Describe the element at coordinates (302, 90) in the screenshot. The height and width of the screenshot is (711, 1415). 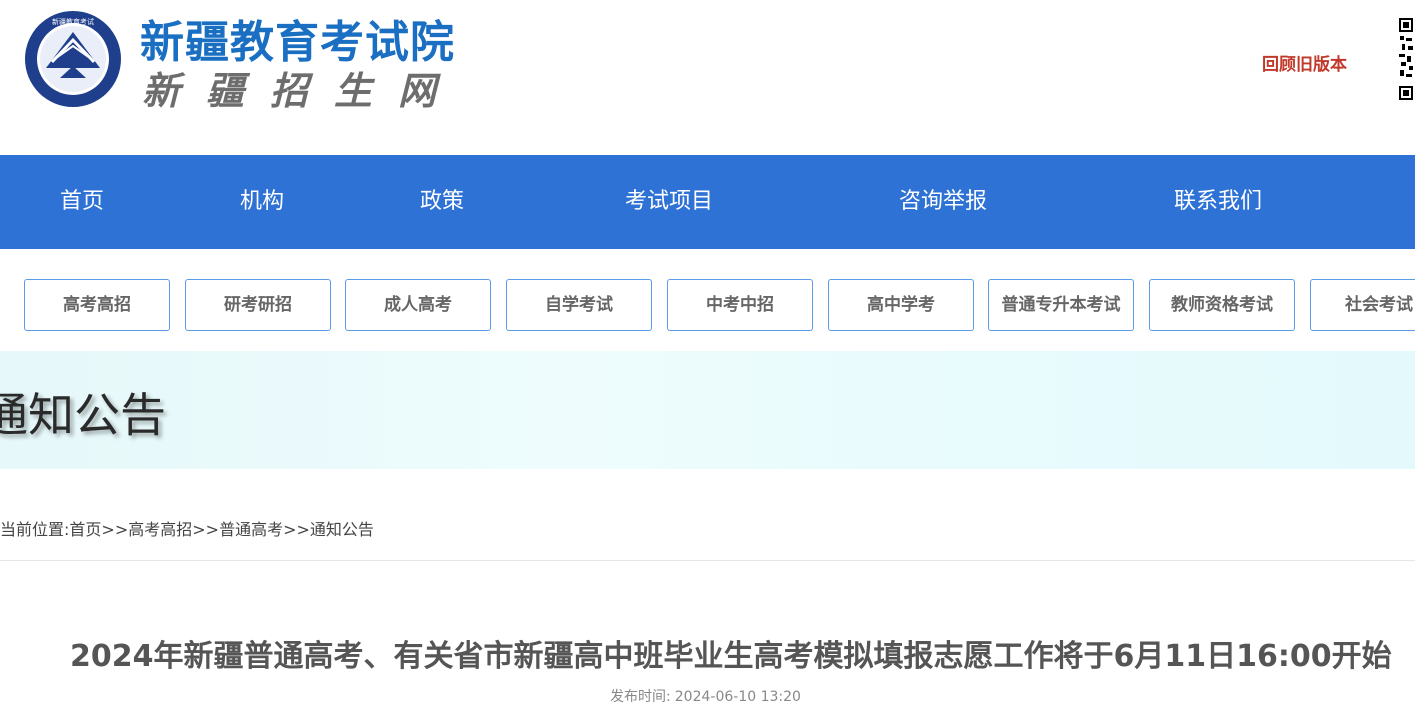
I see `site-subtitle: 新疆招生网` at that location.